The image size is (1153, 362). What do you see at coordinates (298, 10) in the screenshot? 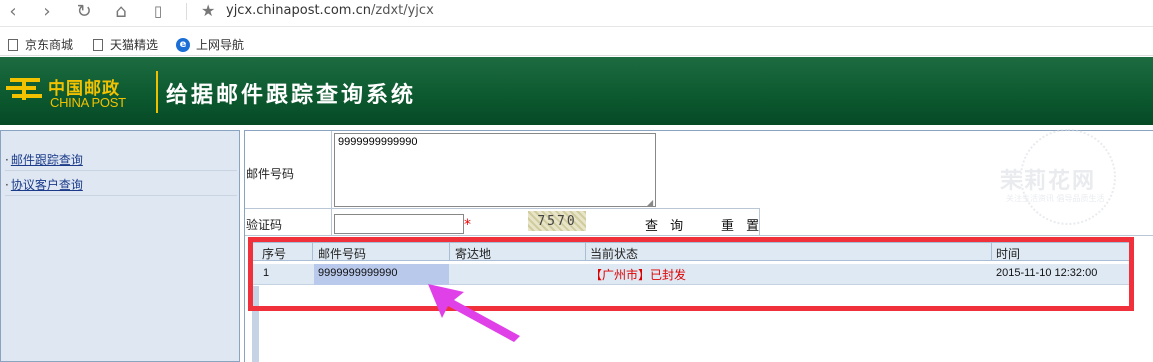
I see `url-host: yjcx.chinapost.com.cn` at bounding box center [298, 10].